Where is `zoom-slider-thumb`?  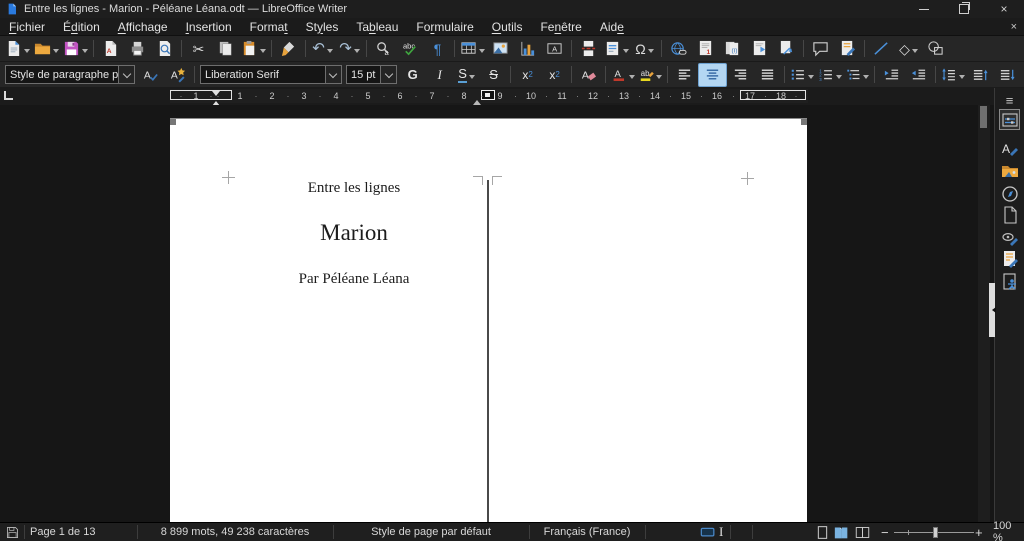
zoom-slider-thumb is located at coordinates (935, 532).